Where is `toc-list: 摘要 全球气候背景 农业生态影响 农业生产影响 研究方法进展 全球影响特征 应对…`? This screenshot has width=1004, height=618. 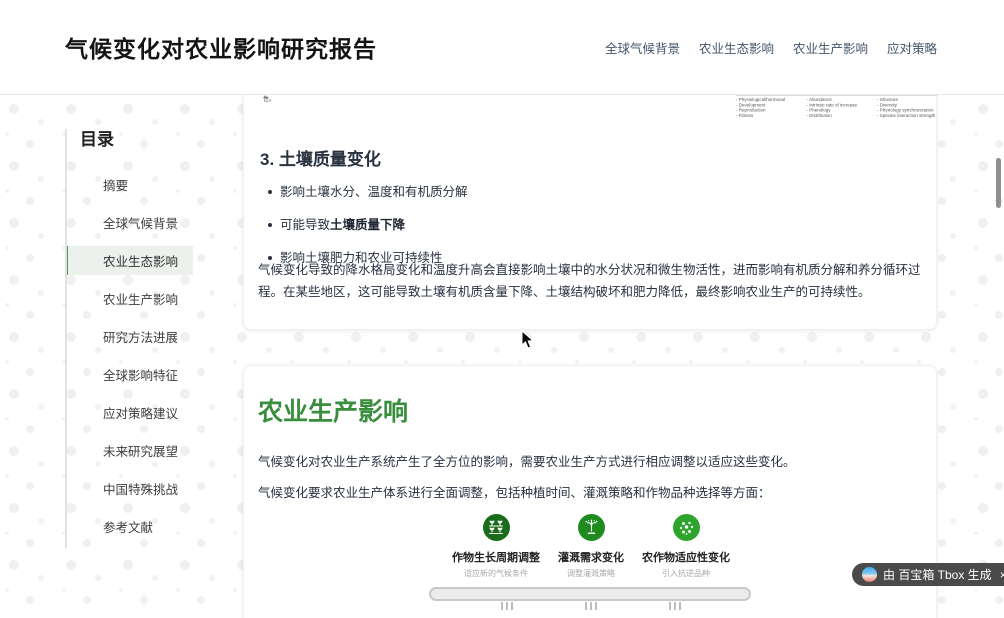 toc-list: 摘要 全球气候背景 农业生态影响 农业生产影响 研究方法进展 全球影响特征 应对… is located at coordinates (150, 355).